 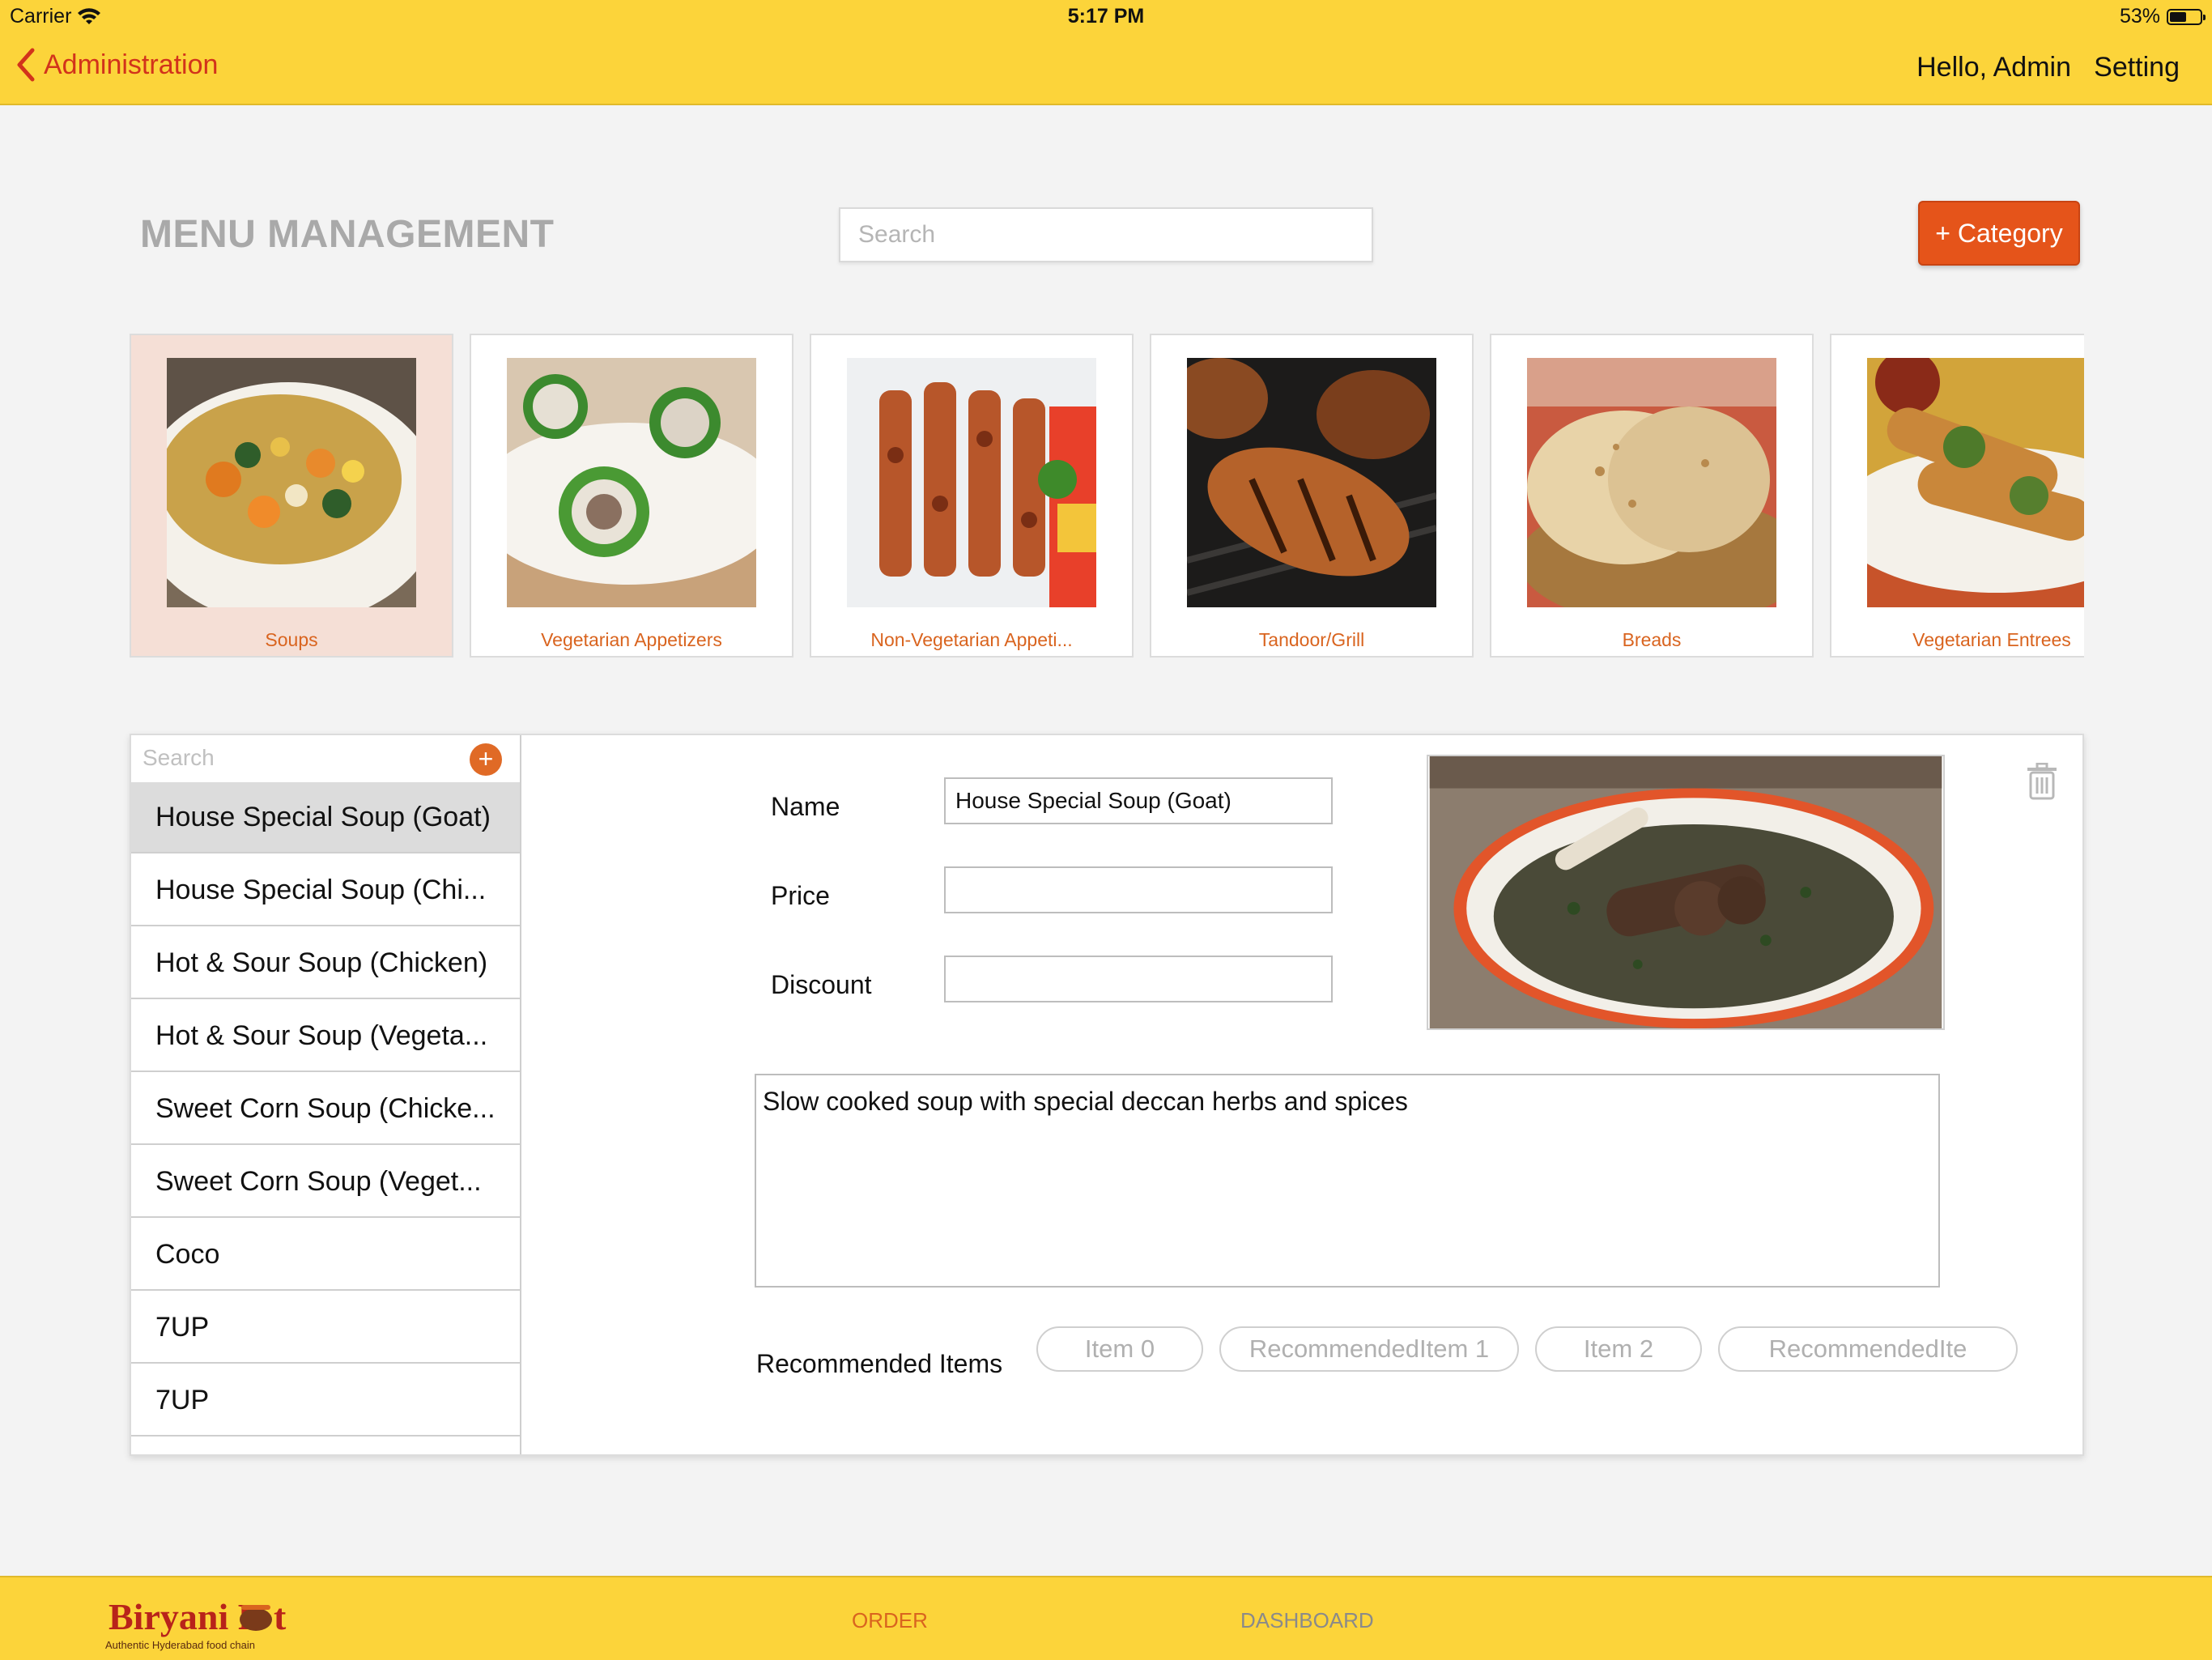 I want to click on category-card-vegetarian-entrees: Vegetarian Entrees, so click(x=1957, y=496).